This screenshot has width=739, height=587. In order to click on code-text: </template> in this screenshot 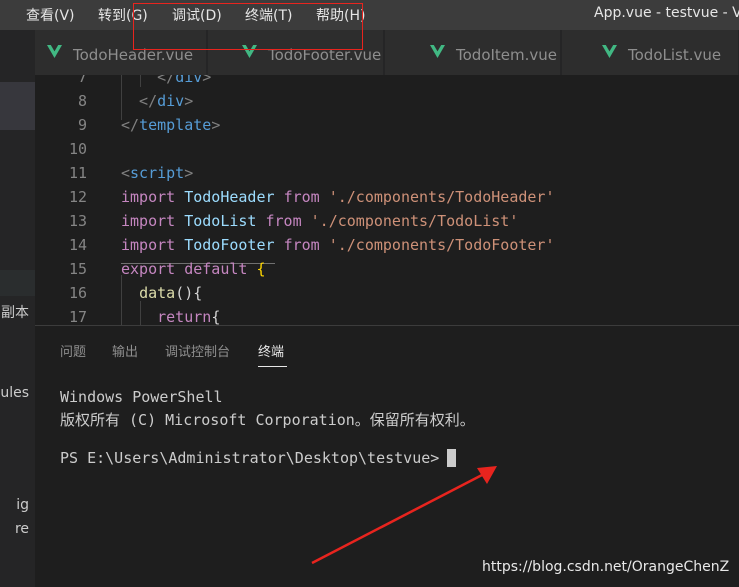, I will do `click(170, 125)`.